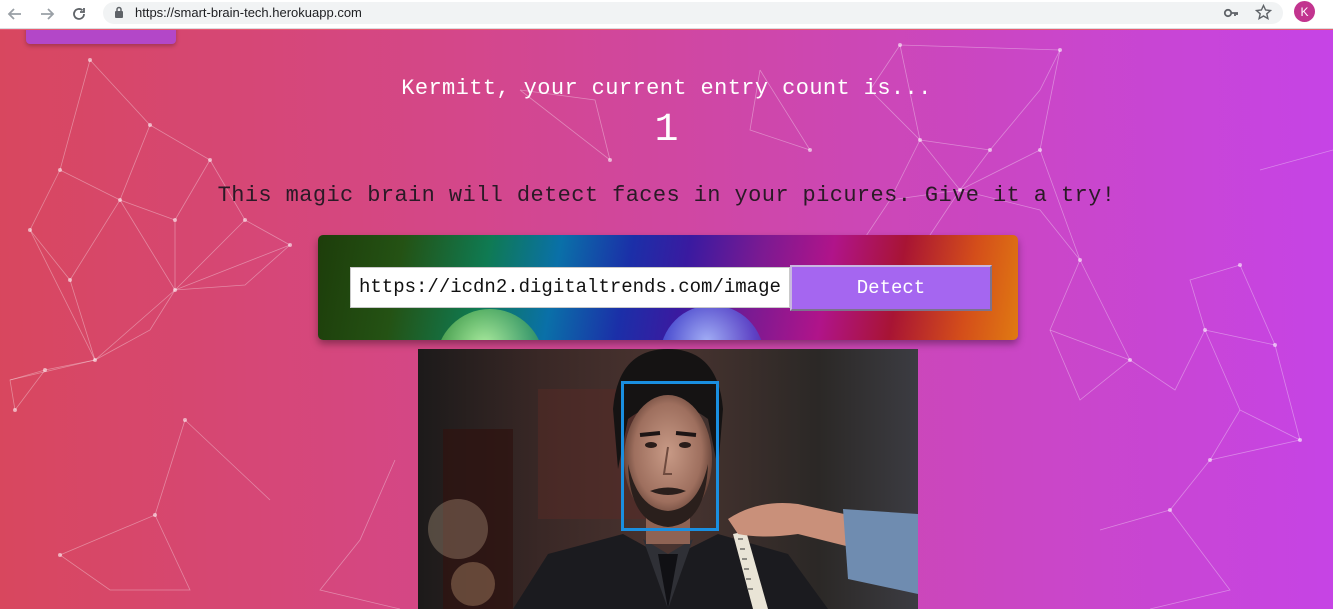  I want to click on forward-button, so click(47, 14).